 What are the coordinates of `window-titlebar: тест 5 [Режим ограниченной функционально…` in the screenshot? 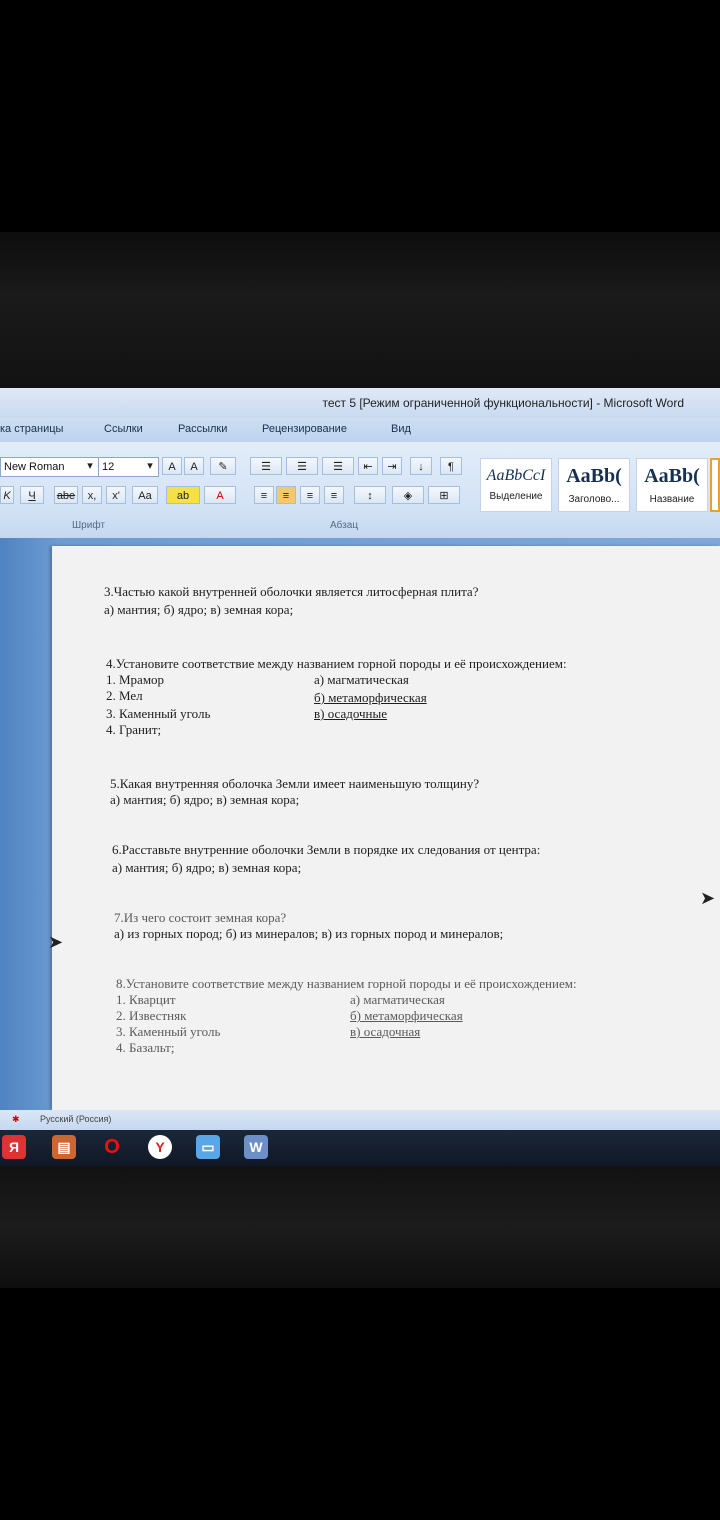 It's located at (360, 403).